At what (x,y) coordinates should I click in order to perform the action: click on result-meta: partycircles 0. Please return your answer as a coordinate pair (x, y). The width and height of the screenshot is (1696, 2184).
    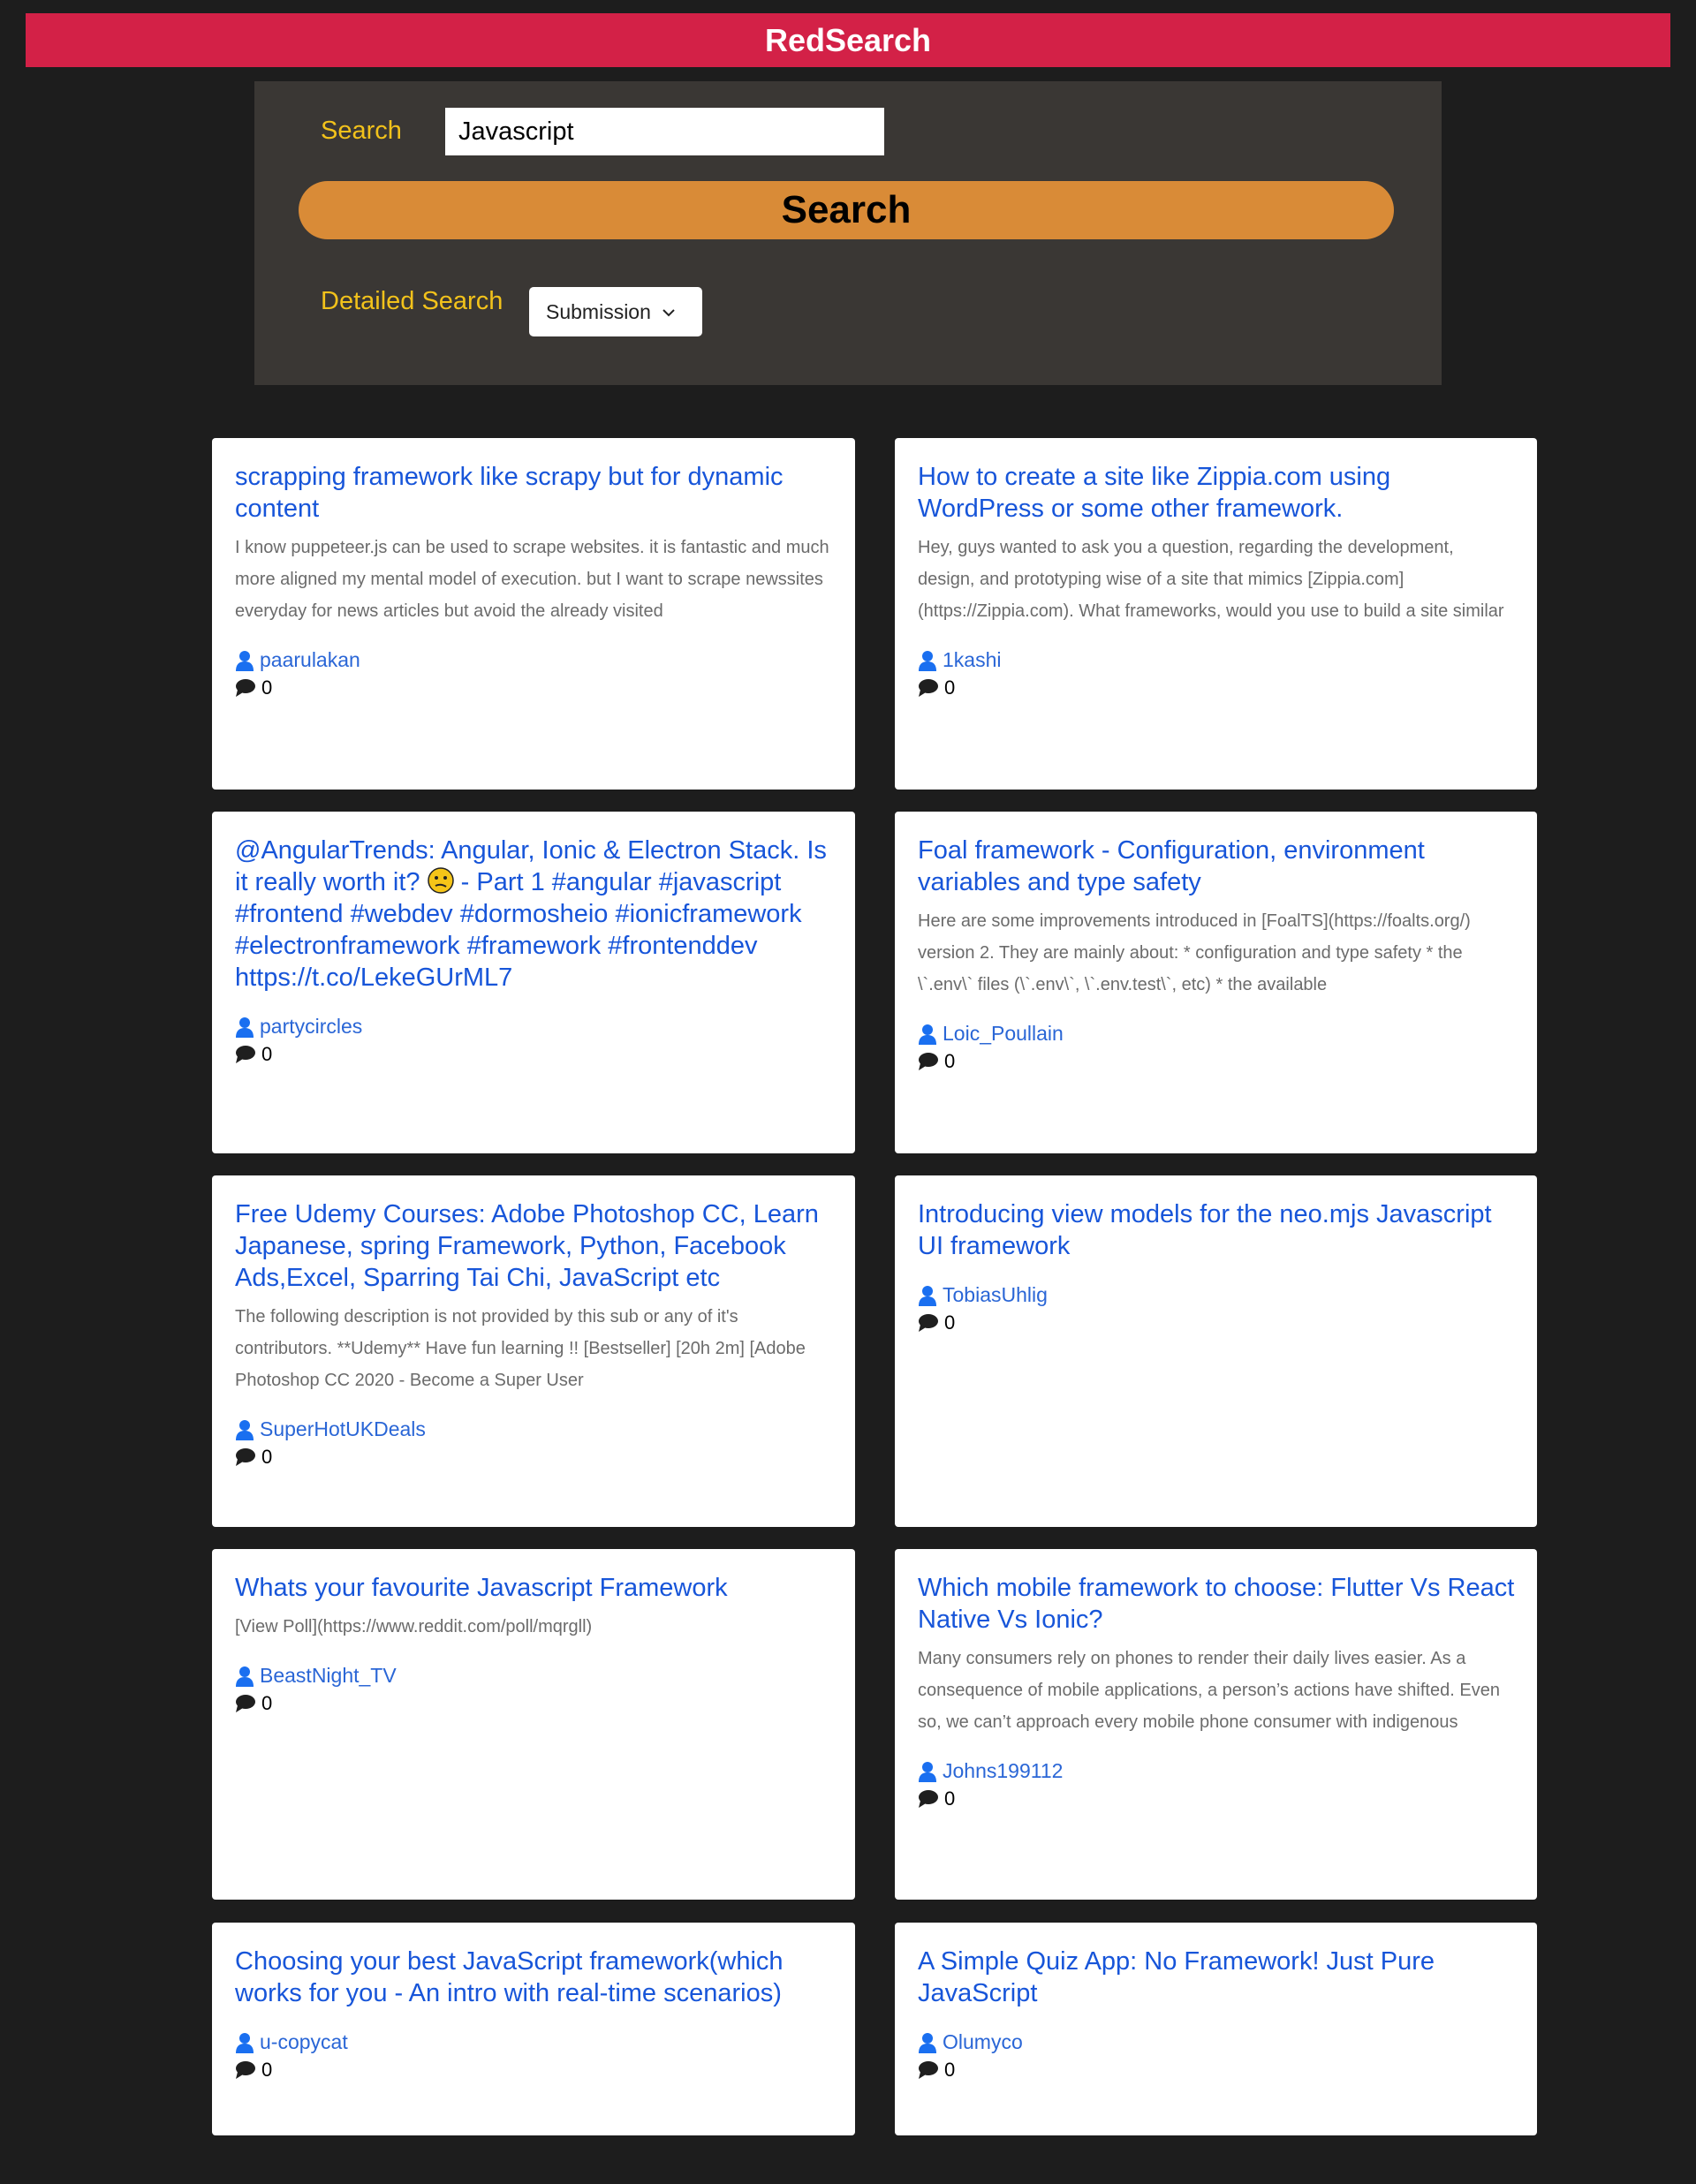
    Looking at the image, I should click on (534, 1040).